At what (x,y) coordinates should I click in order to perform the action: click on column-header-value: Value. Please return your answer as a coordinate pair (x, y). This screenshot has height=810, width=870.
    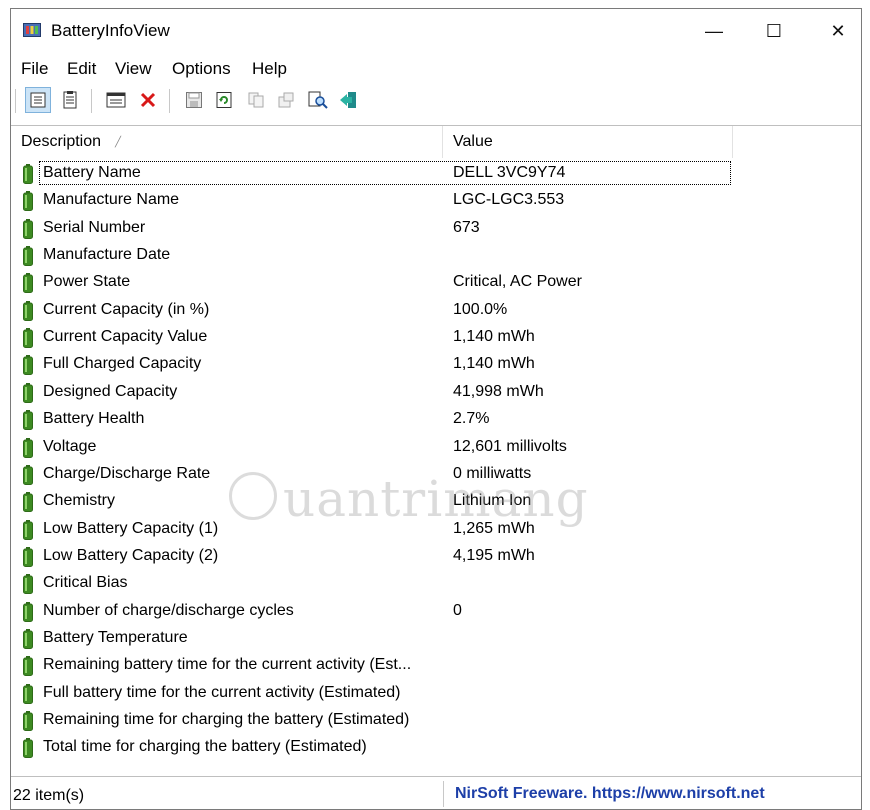
    Looking at the image, I should click on (588, 142).